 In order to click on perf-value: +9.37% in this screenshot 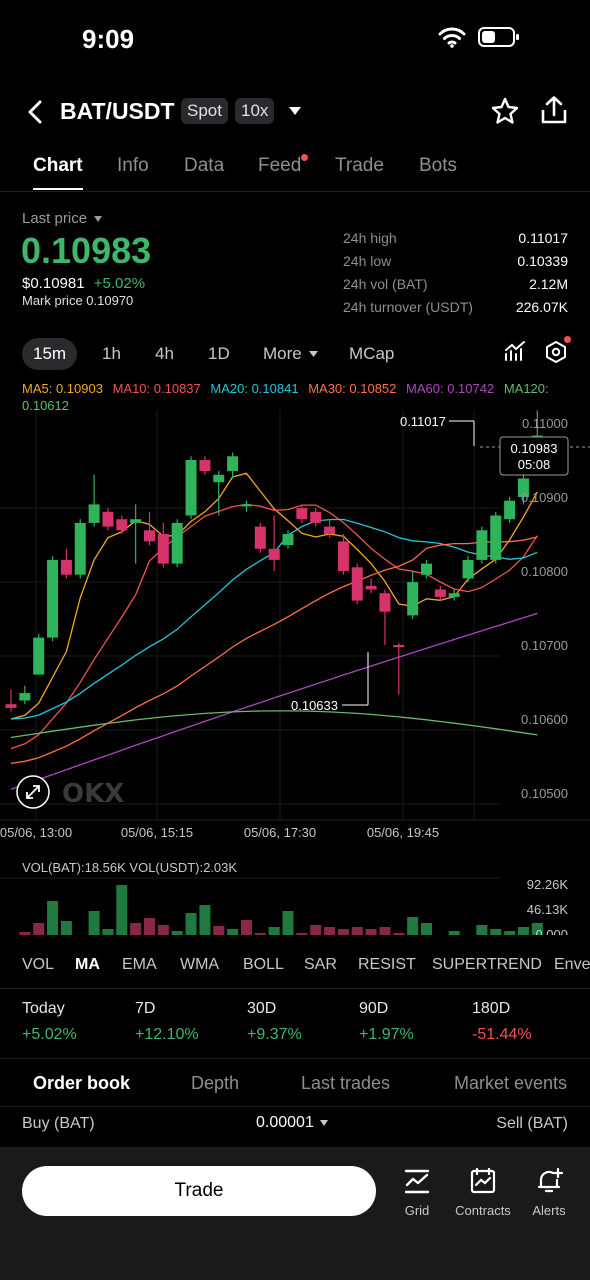, I will do `click(274, 1034)`.